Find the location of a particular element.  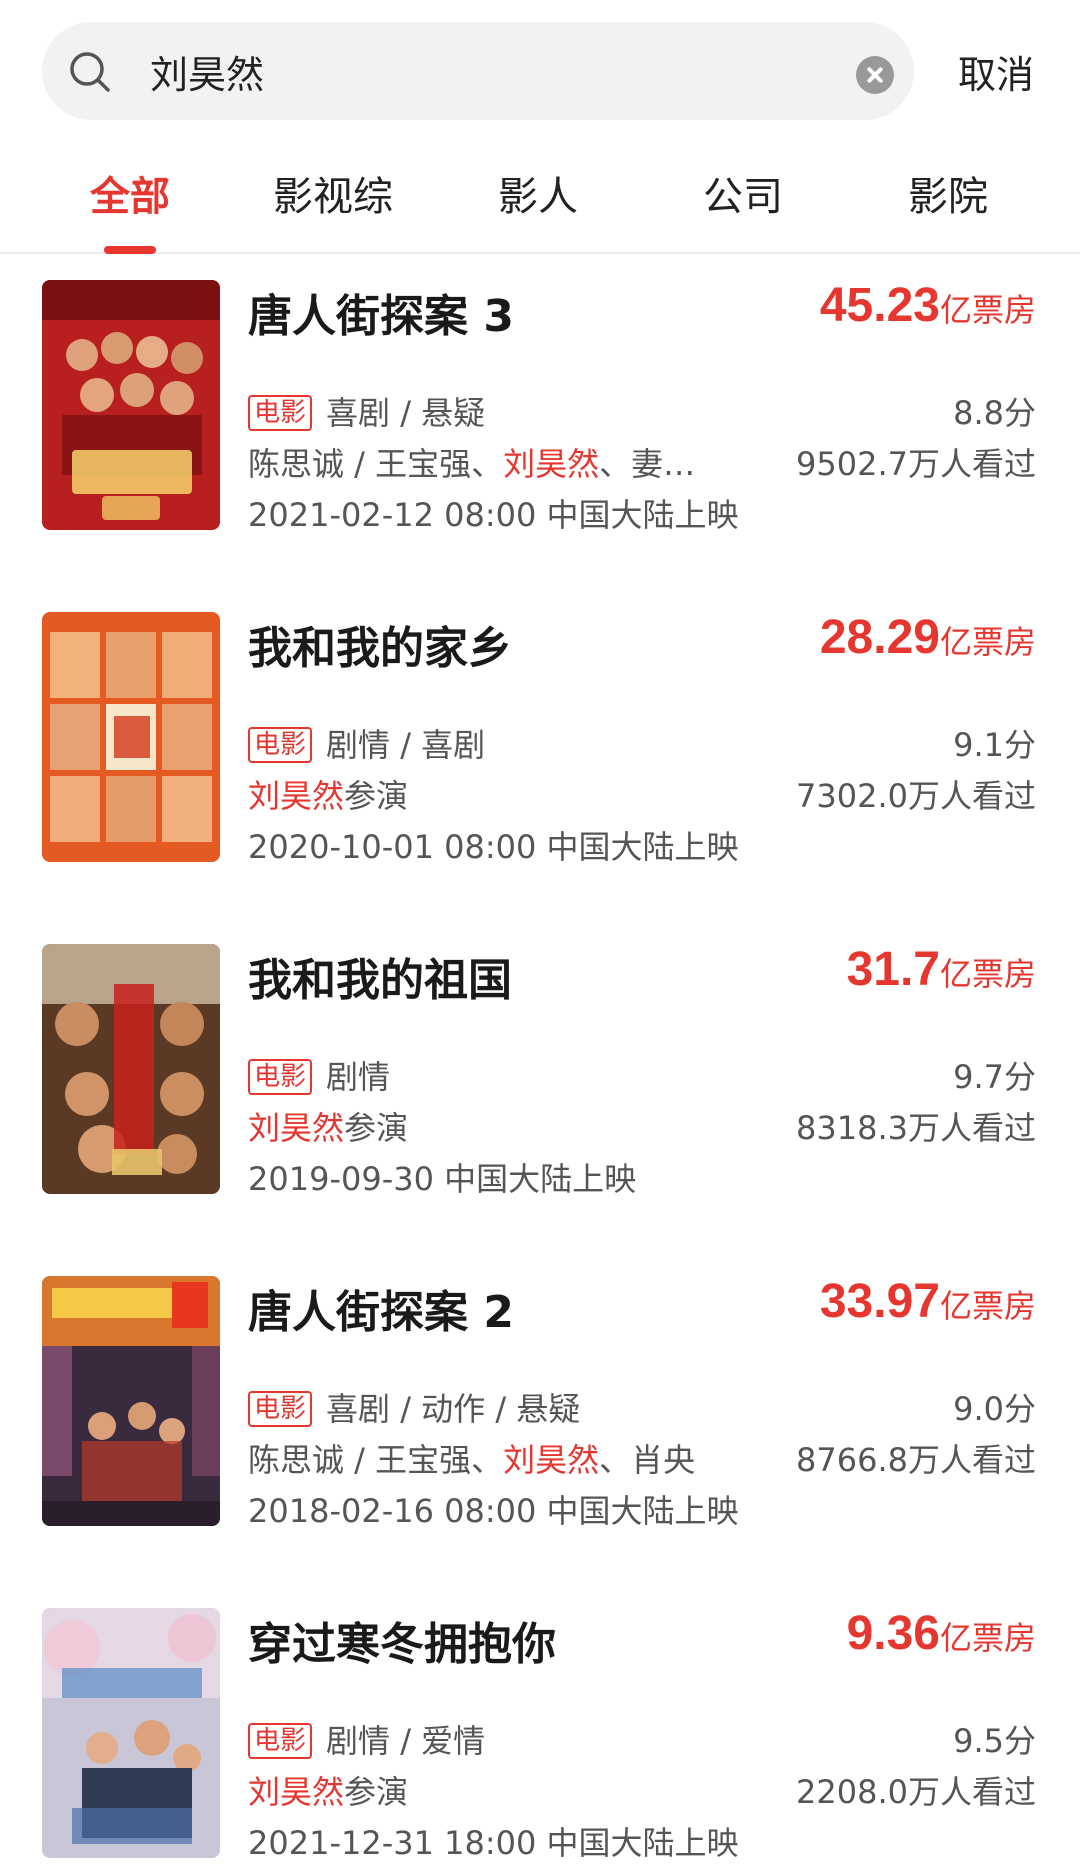

movie-title: 唐人街探案 2 is located at coordinates (381, 1308).